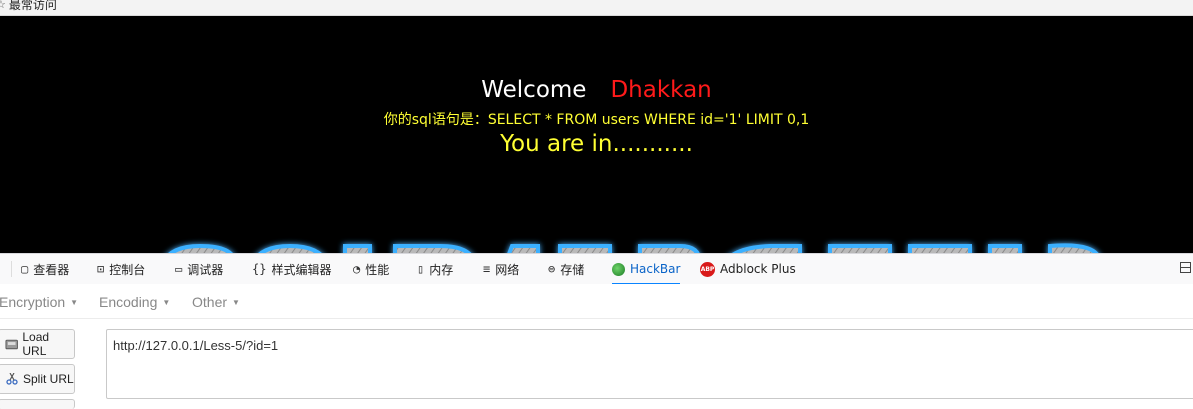 The image size is (1193, 409). What do you see at coordinates (128, 302) in the screenshot?
I see `encoding-menu-label: Encoding` at bounding box center [128, 302].